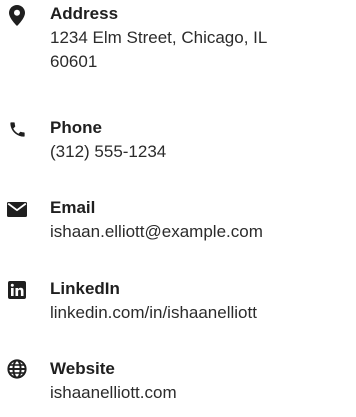 This screenshot has width=356, height=417. I want to click on globe-icon, so click(17, 369).